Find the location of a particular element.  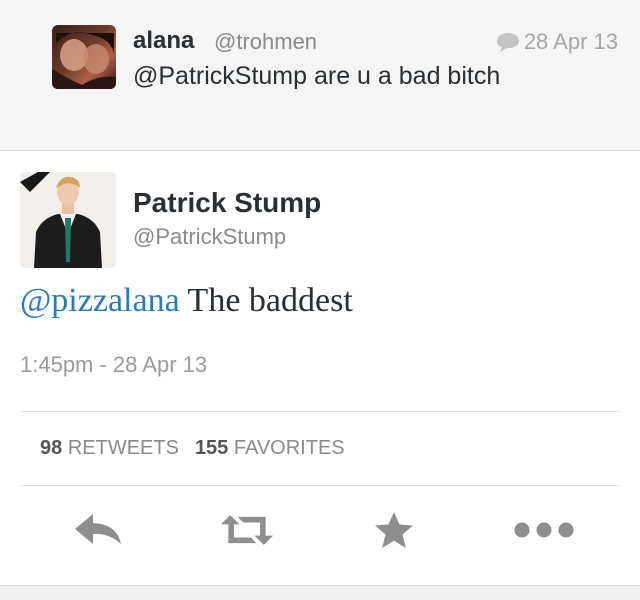

more-dots-icon is located at coordinates (544, 530).